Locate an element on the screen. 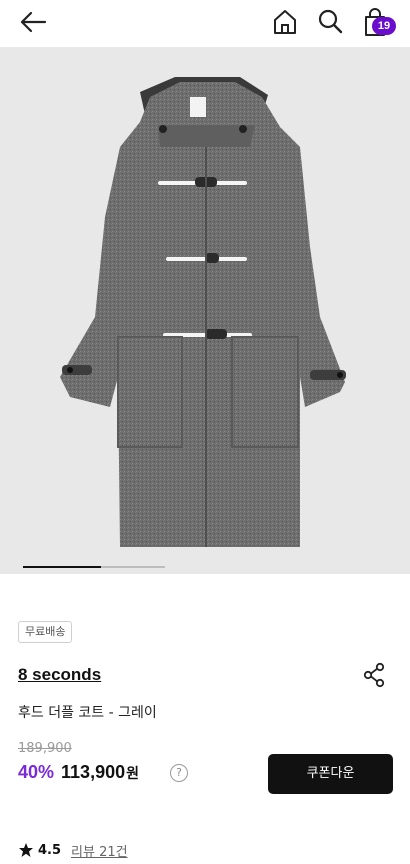 This screenshot has width=410, height=864. sale-price: 113,900 is located at coordinates (93, 772).